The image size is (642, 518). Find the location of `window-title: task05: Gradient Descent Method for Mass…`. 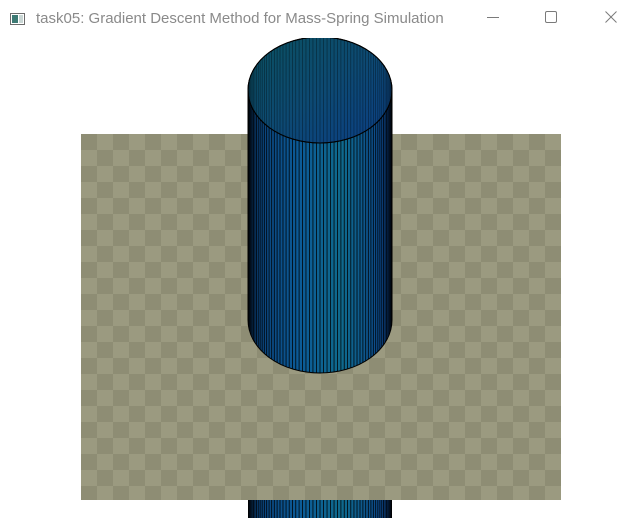

window-title: task05: Gradient Descent Method for Mass… is located at coordinates (240, 18).